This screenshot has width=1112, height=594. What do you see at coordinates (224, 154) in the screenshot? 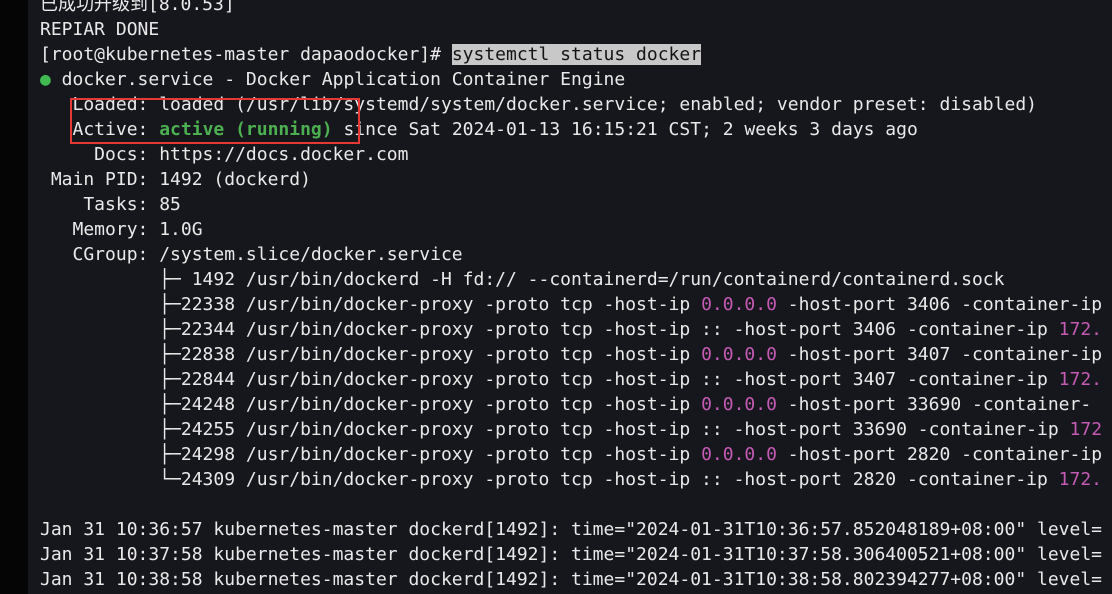
I see `docs-line: Docs: https://docs.docker.com` at bounding box center [224, 154].